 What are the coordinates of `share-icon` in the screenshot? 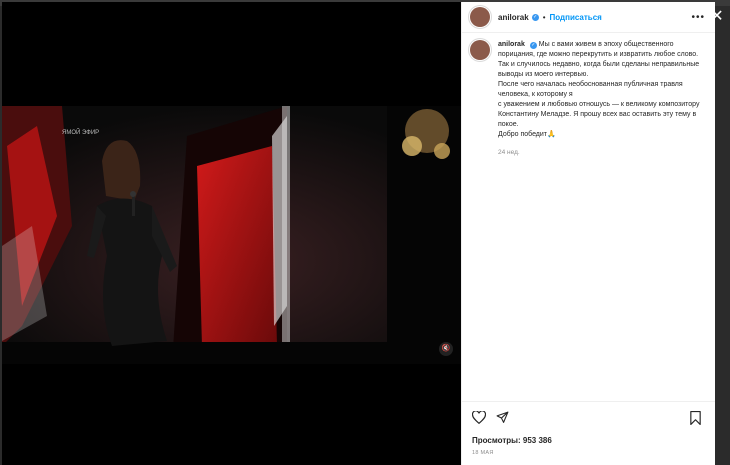 It's located at (502, 418).